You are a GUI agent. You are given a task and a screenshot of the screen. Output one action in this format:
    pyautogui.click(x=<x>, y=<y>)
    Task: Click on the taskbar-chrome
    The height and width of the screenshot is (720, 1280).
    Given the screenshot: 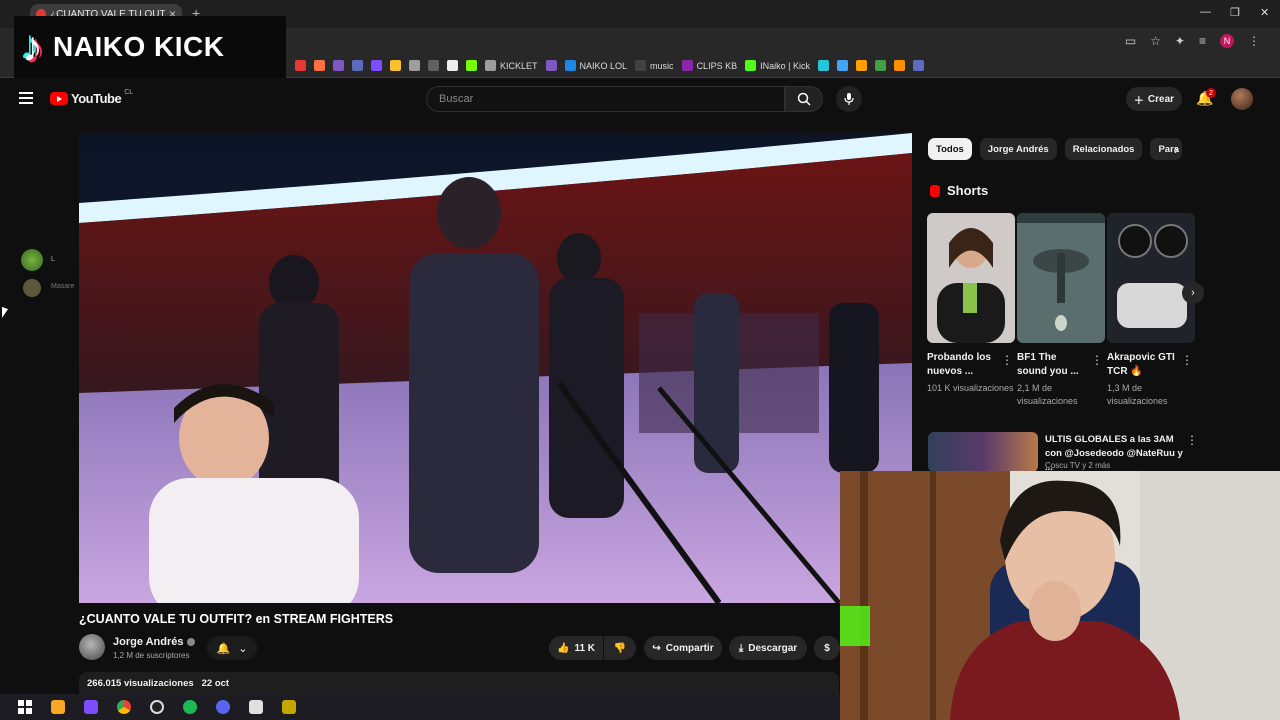 What is the action you would take?
    pyautogui.click(x=123, y=707)
    